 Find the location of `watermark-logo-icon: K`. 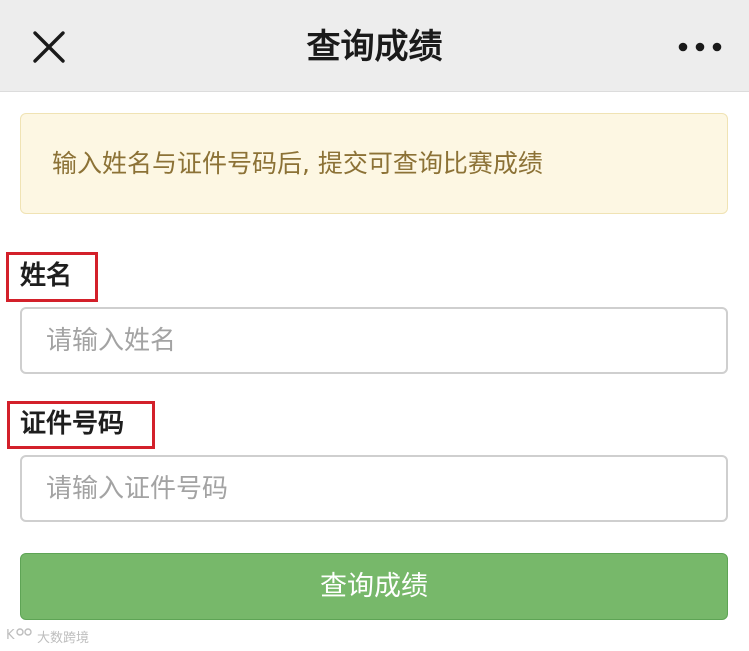

watermark-logo-icon: K is located at coordinates (20, 636).